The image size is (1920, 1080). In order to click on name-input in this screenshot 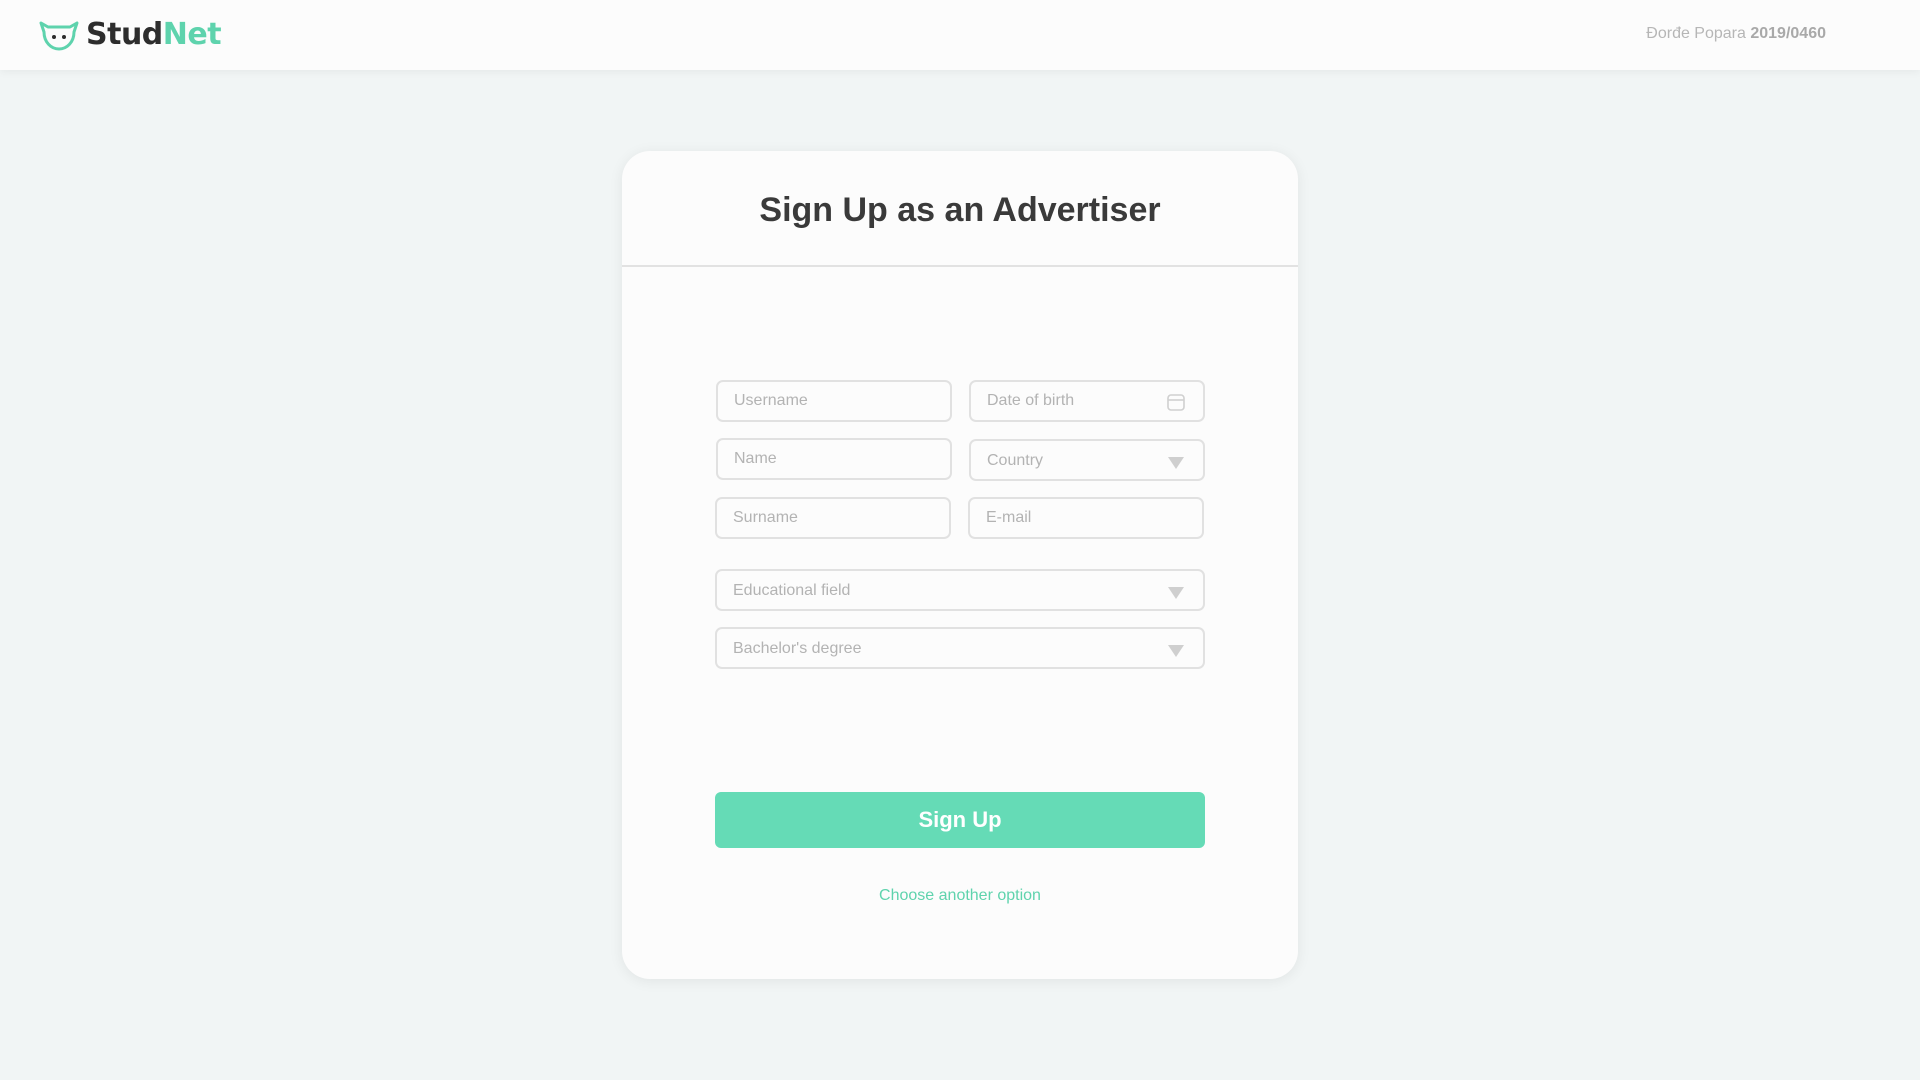, I will do `click(834, 459)`.